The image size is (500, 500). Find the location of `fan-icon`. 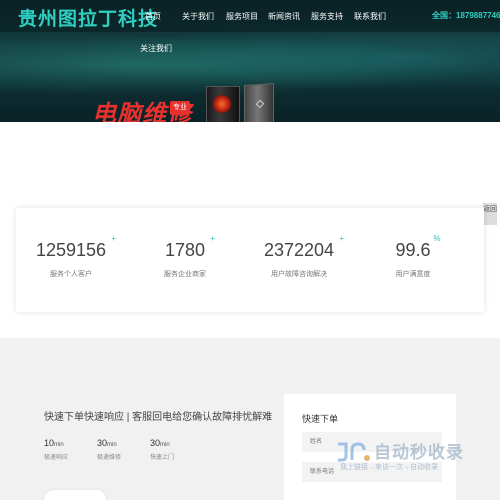

fan-icon is located at coordinates (222, 104).